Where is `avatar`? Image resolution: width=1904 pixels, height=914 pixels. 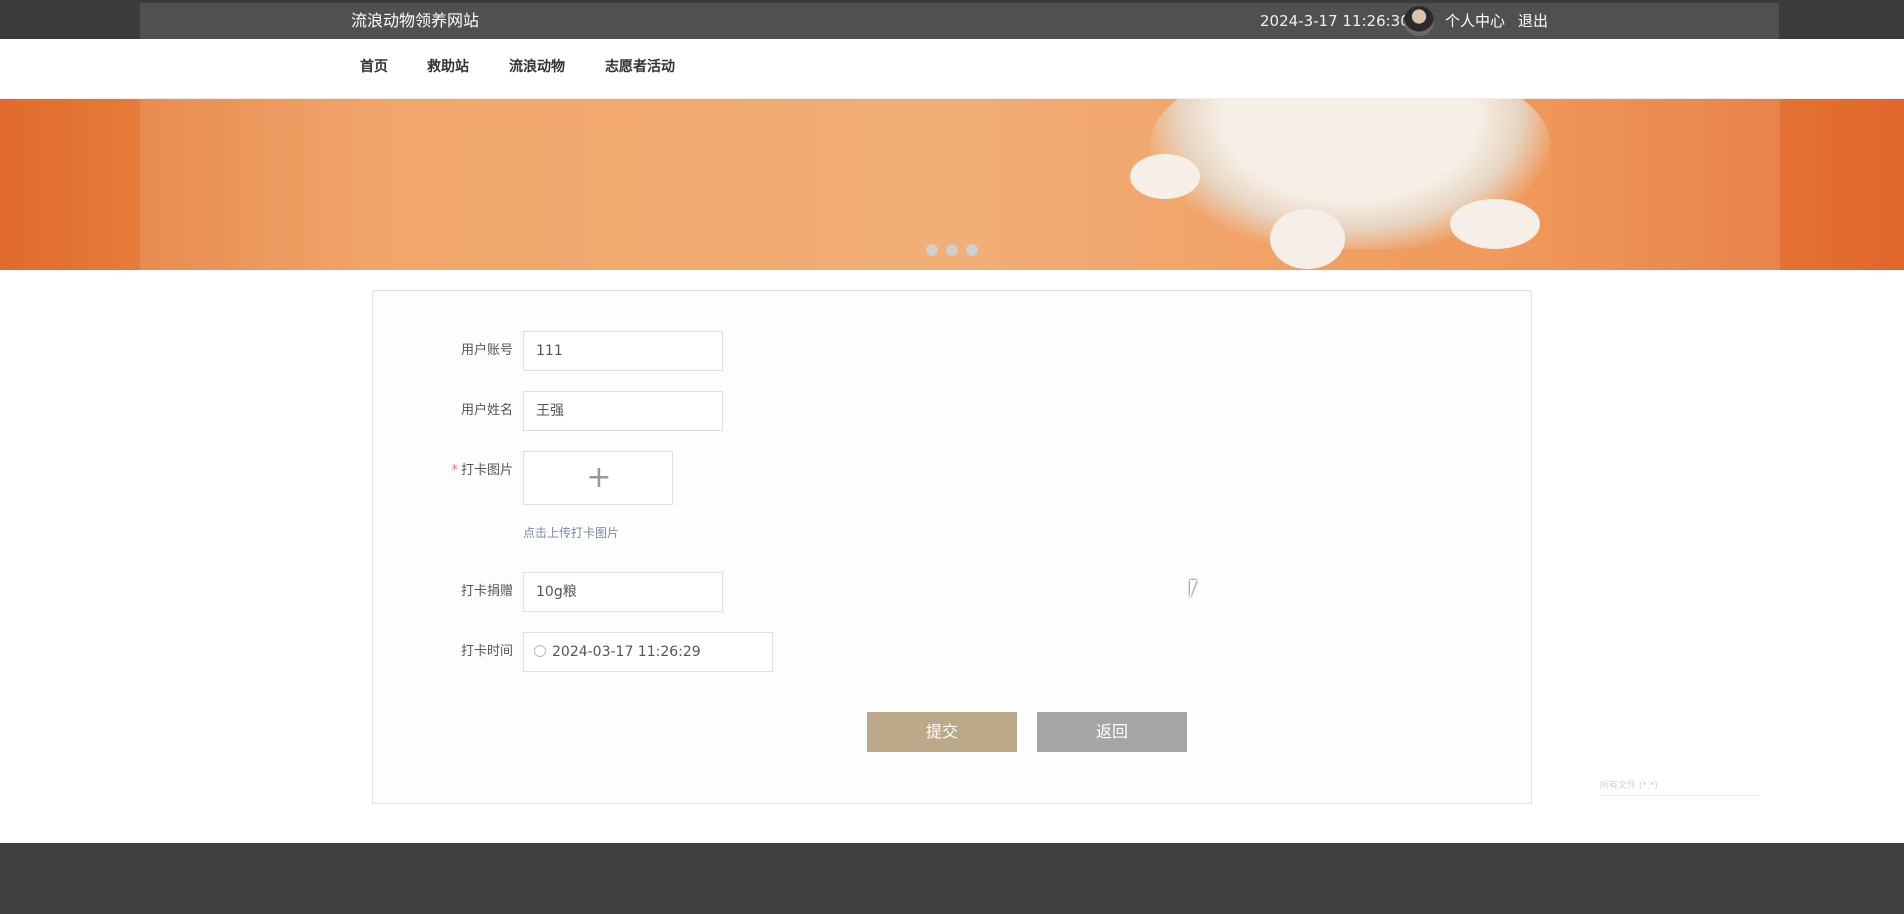
avatar is located at coordinates (1419, 21).